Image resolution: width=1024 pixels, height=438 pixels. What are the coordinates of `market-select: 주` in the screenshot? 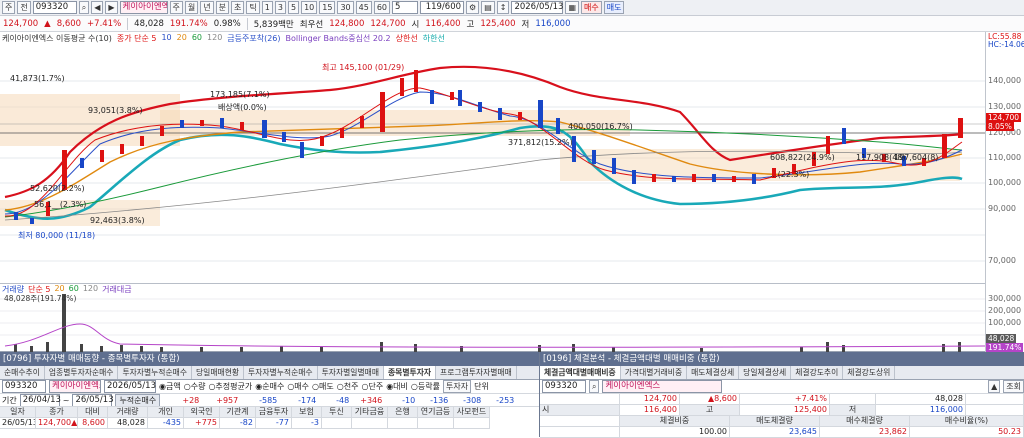 It's located at (9, 7).